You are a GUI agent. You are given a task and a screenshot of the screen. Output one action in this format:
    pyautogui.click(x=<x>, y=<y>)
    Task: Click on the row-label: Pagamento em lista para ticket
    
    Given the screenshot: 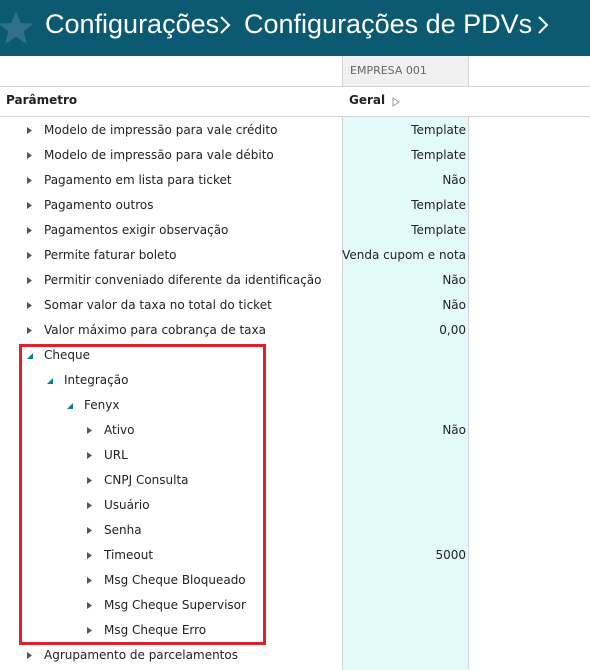 What is the action you would take?
    pyautogui.click(x=138, y=180)
    